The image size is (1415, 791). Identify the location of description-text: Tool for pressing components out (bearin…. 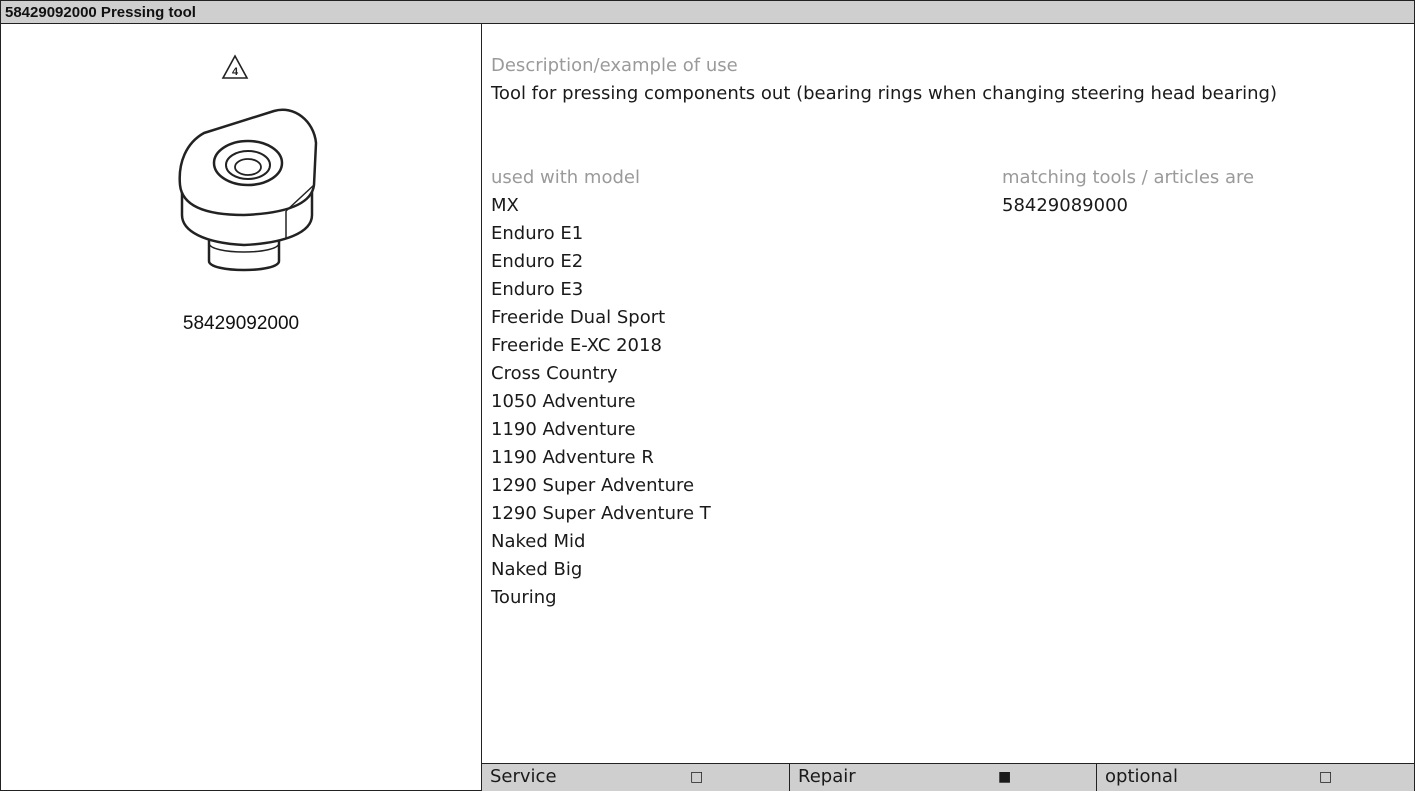
(884, 93).